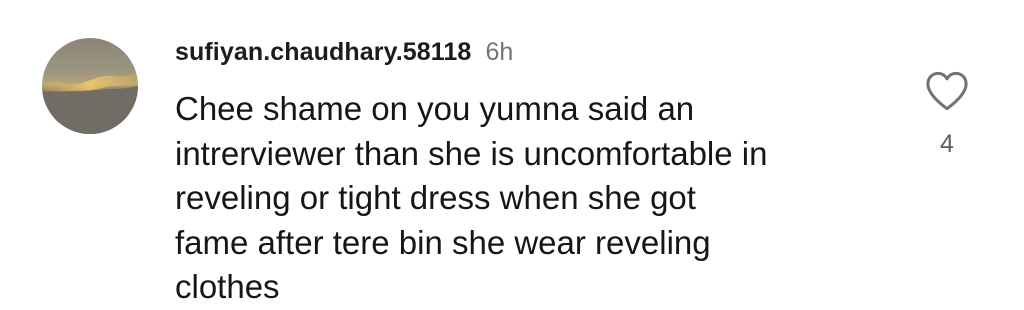  What do you see at coordinates (947, 144) in the screenshot?
I see `like-count: 4` at bounding box center [947, 144].